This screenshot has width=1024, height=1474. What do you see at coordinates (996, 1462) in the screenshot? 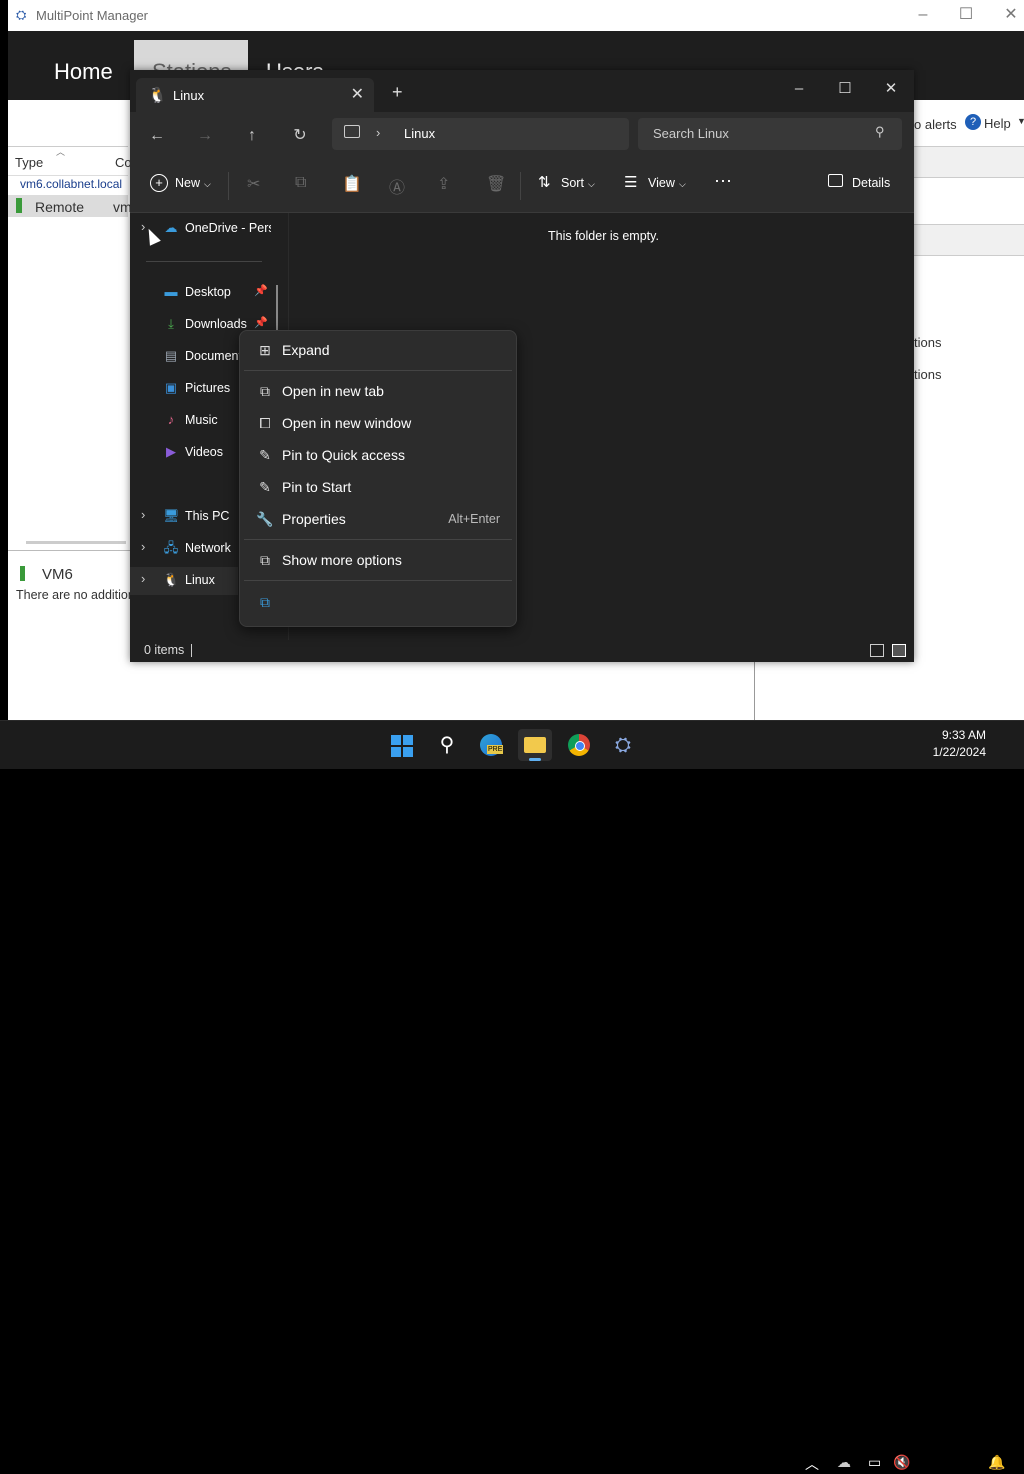
I see `notification-bell-icon: 🔔` at bounding box center [996, 1462].